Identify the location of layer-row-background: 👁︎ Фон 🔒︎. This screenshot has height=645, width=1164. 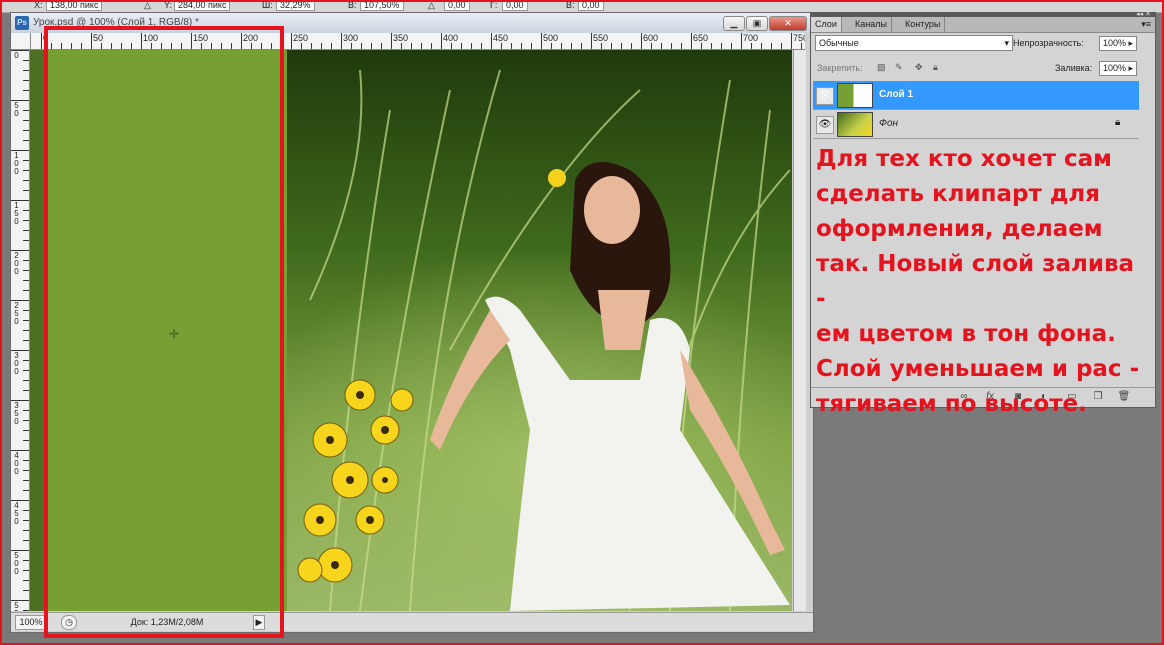
(976, 124).